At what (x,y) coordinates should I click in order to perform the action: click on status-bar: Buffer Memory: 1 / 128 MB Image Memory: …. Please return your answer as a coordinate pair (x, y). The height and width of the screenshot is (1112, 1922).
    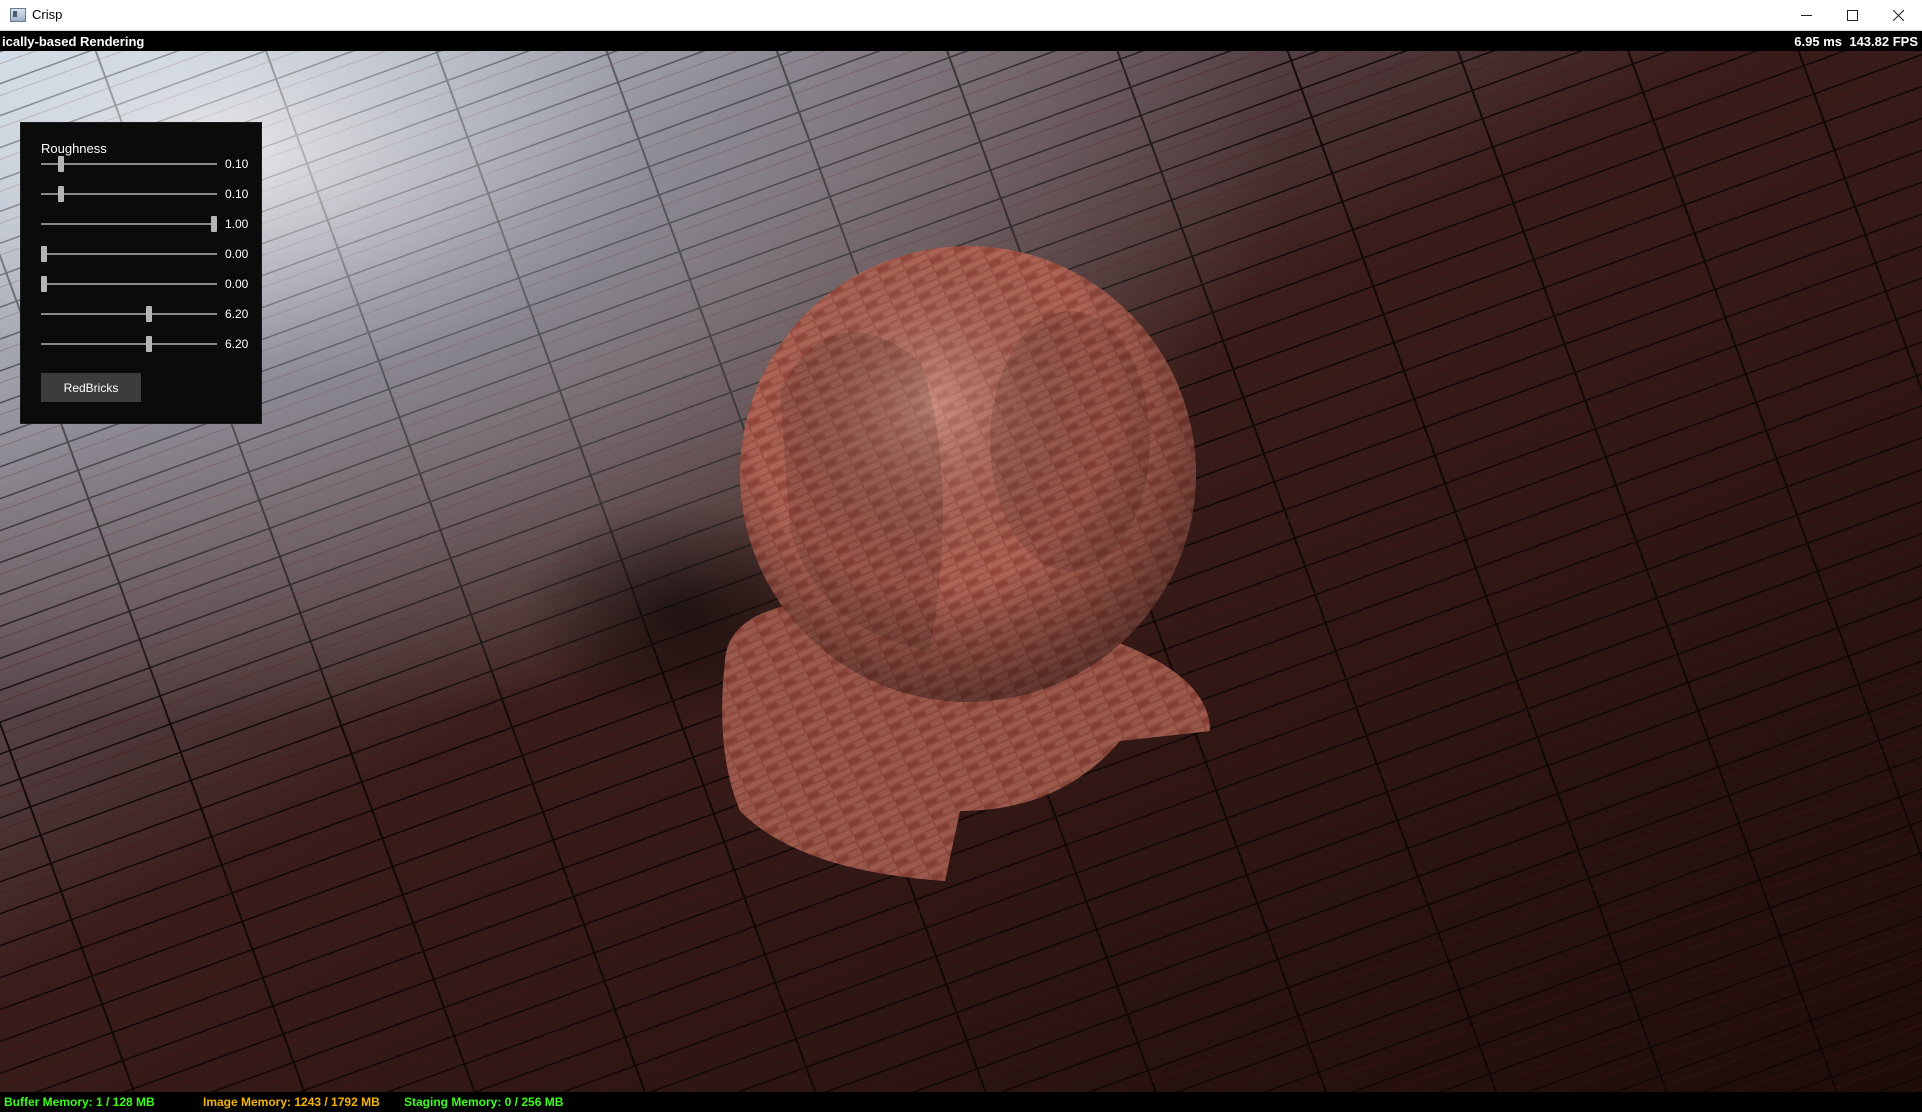
    Looking at the image, I should click on (961, 1102).